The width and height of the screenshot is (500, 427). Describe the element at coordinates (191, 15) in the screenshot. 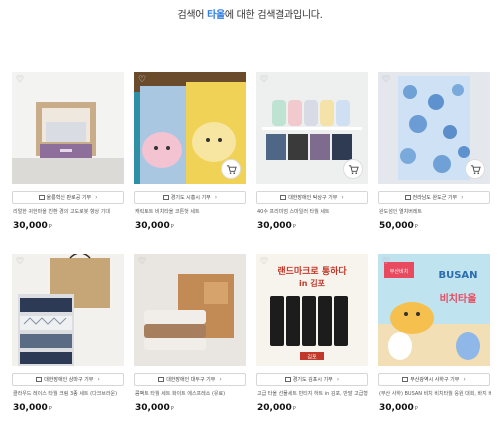

I see `search-prefix: 검색어` at that location.